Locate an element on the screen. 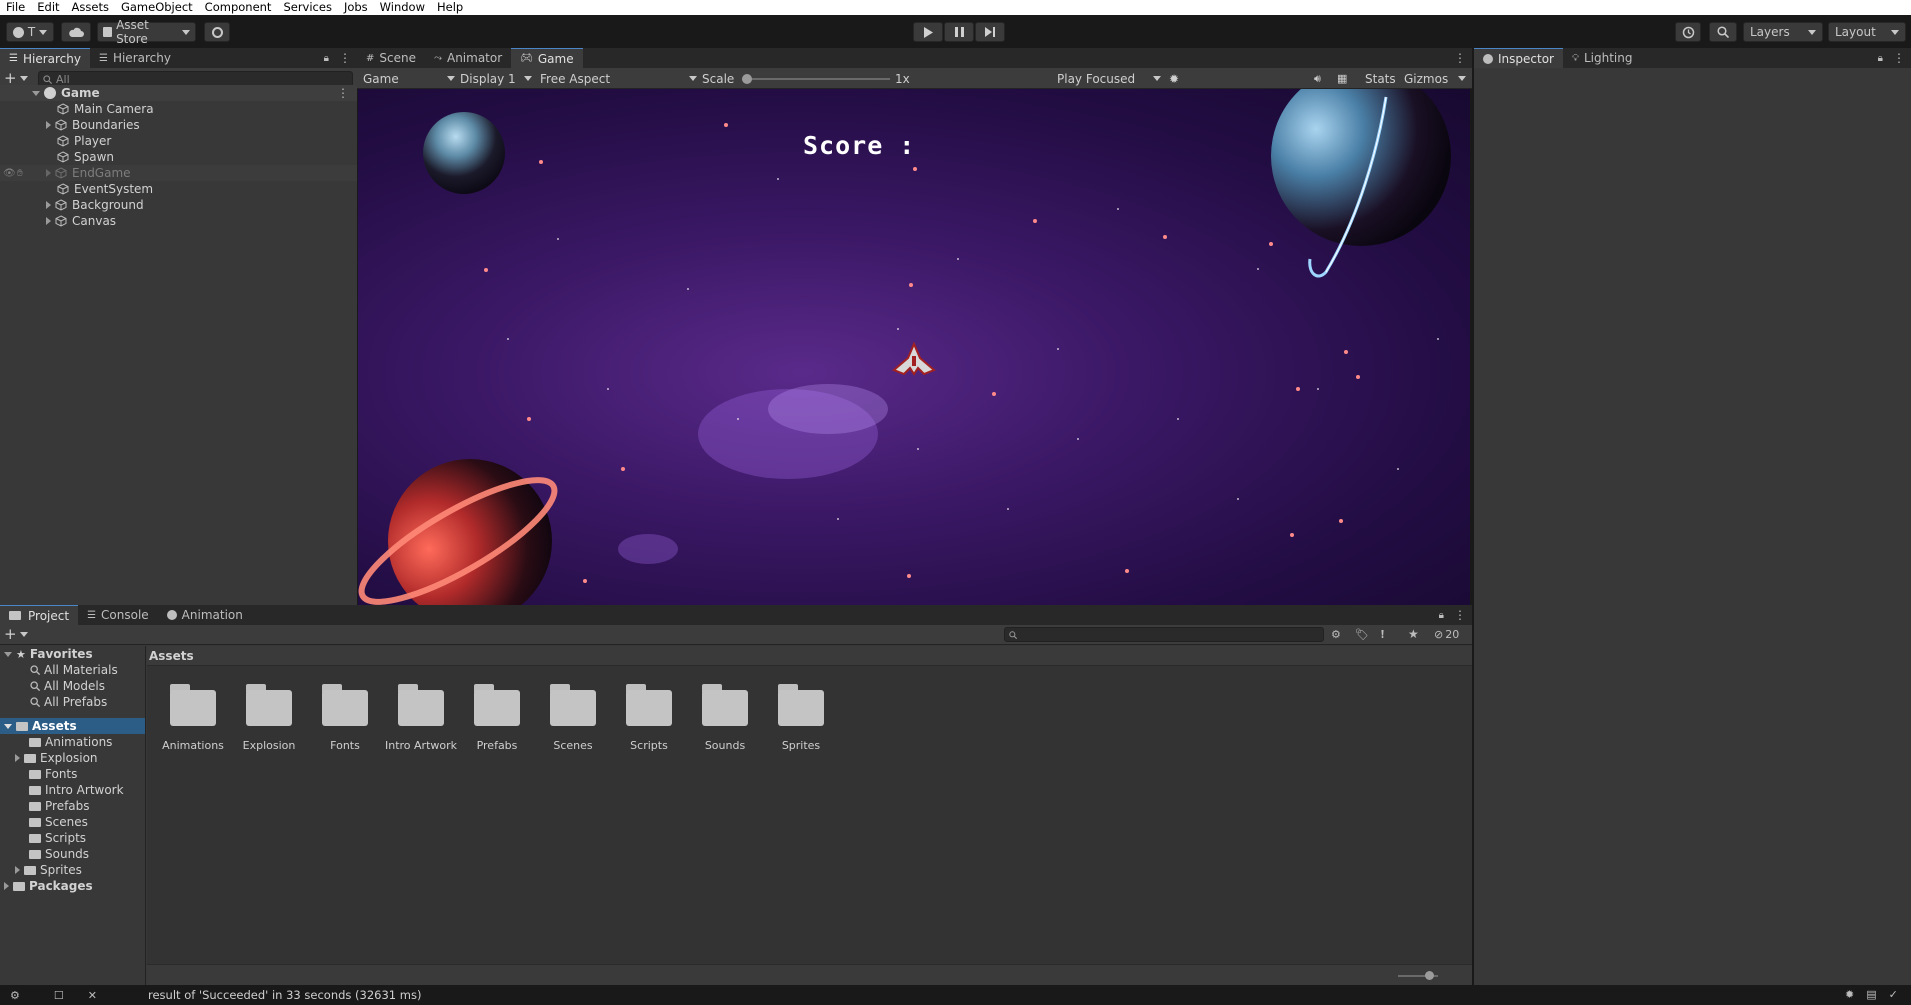 Image resolution: width=1911 pixels, height=1005 pixels. grid-toggle: ▦ is located at coordinates (1342, 78).